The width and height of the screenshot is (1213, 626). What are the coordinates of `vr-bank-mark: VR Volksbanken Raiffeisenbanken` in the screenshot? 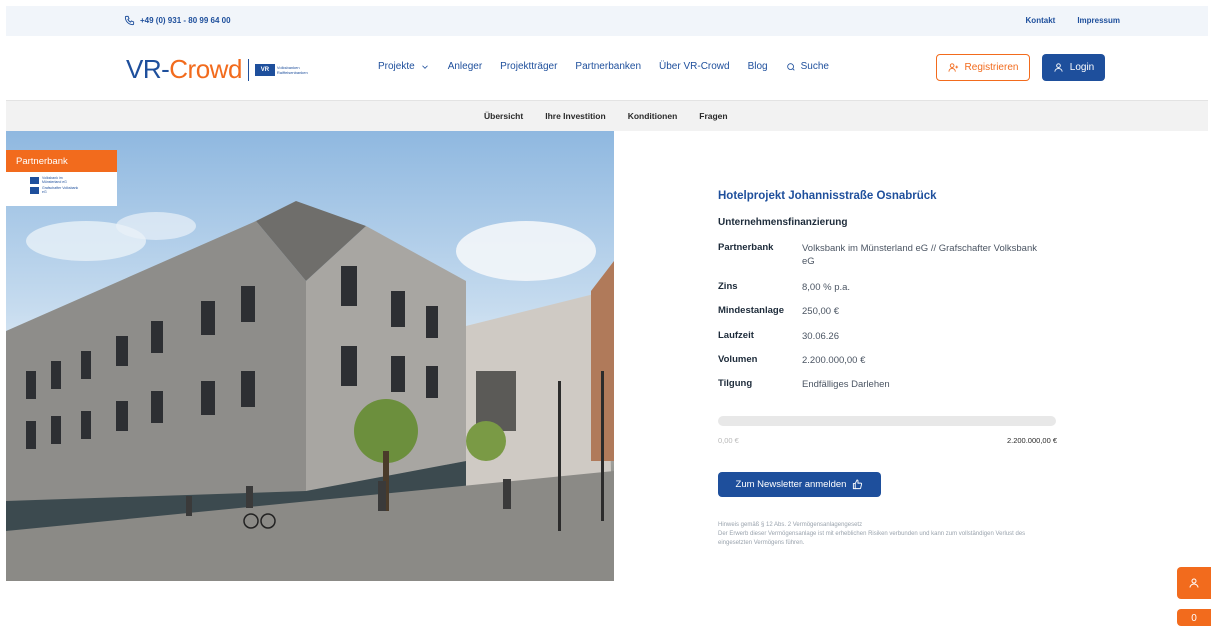 It's located at (287, 69).